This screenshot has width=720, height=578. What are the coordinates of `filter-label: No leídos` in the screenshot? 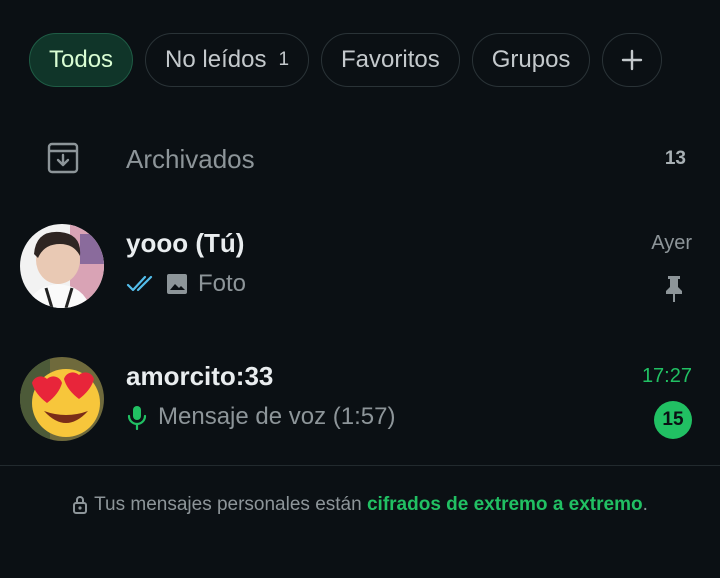 It's located at (216, 59).